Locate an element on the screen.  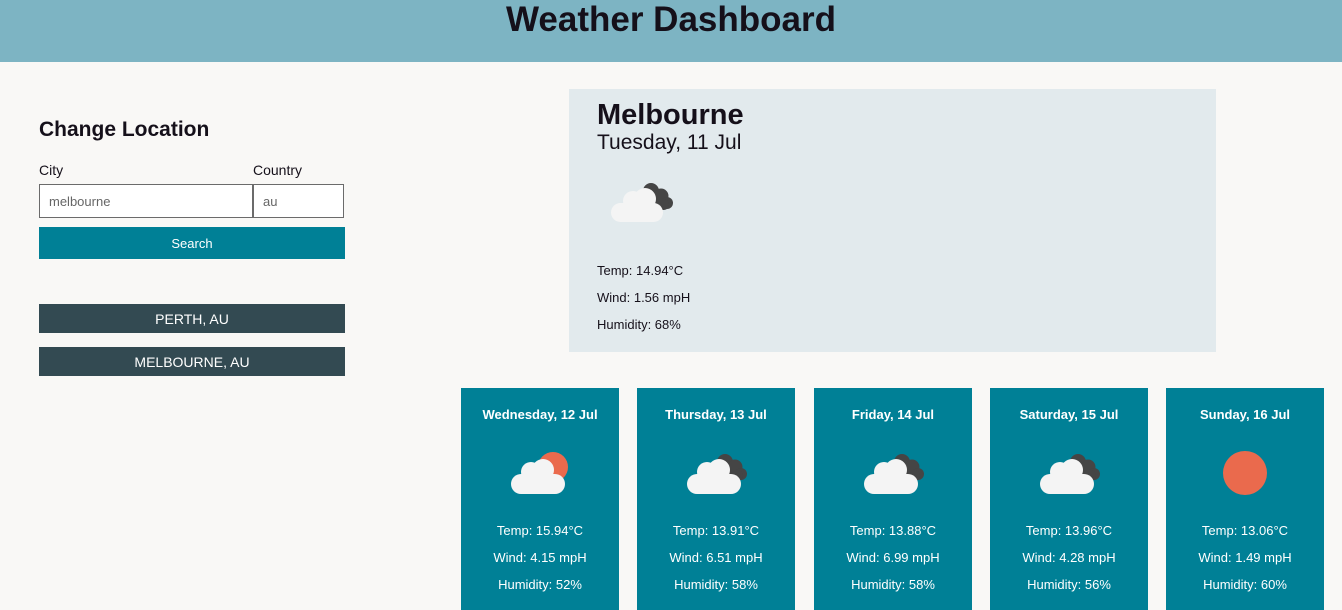
search-history: PERTH, AU MELBOURNE, AU is located at coordinates (192, 347).